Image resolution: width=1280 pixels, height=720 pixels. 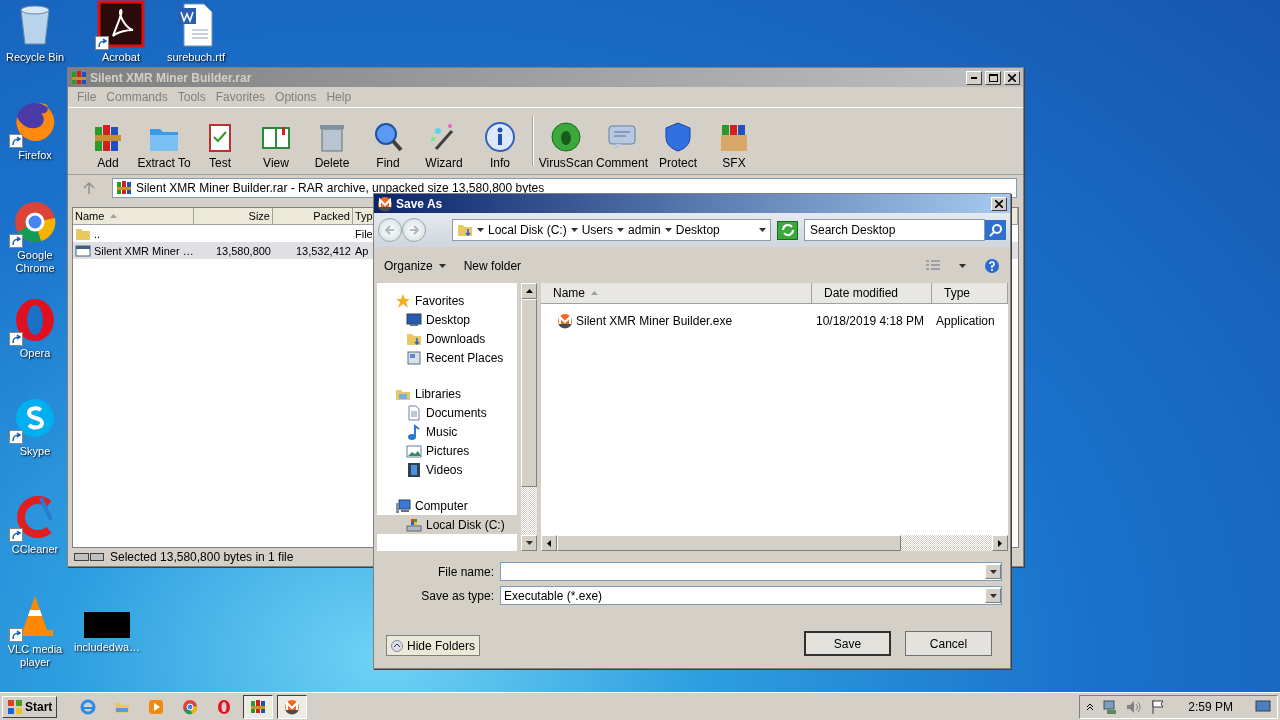 I want to click on file-name-cell: .., so click(x=133, y=233).